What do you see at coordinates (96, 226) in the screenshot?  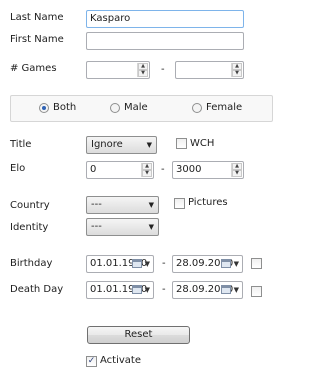 I see `identity-select-value: ---` at bounding box center [96, 226].